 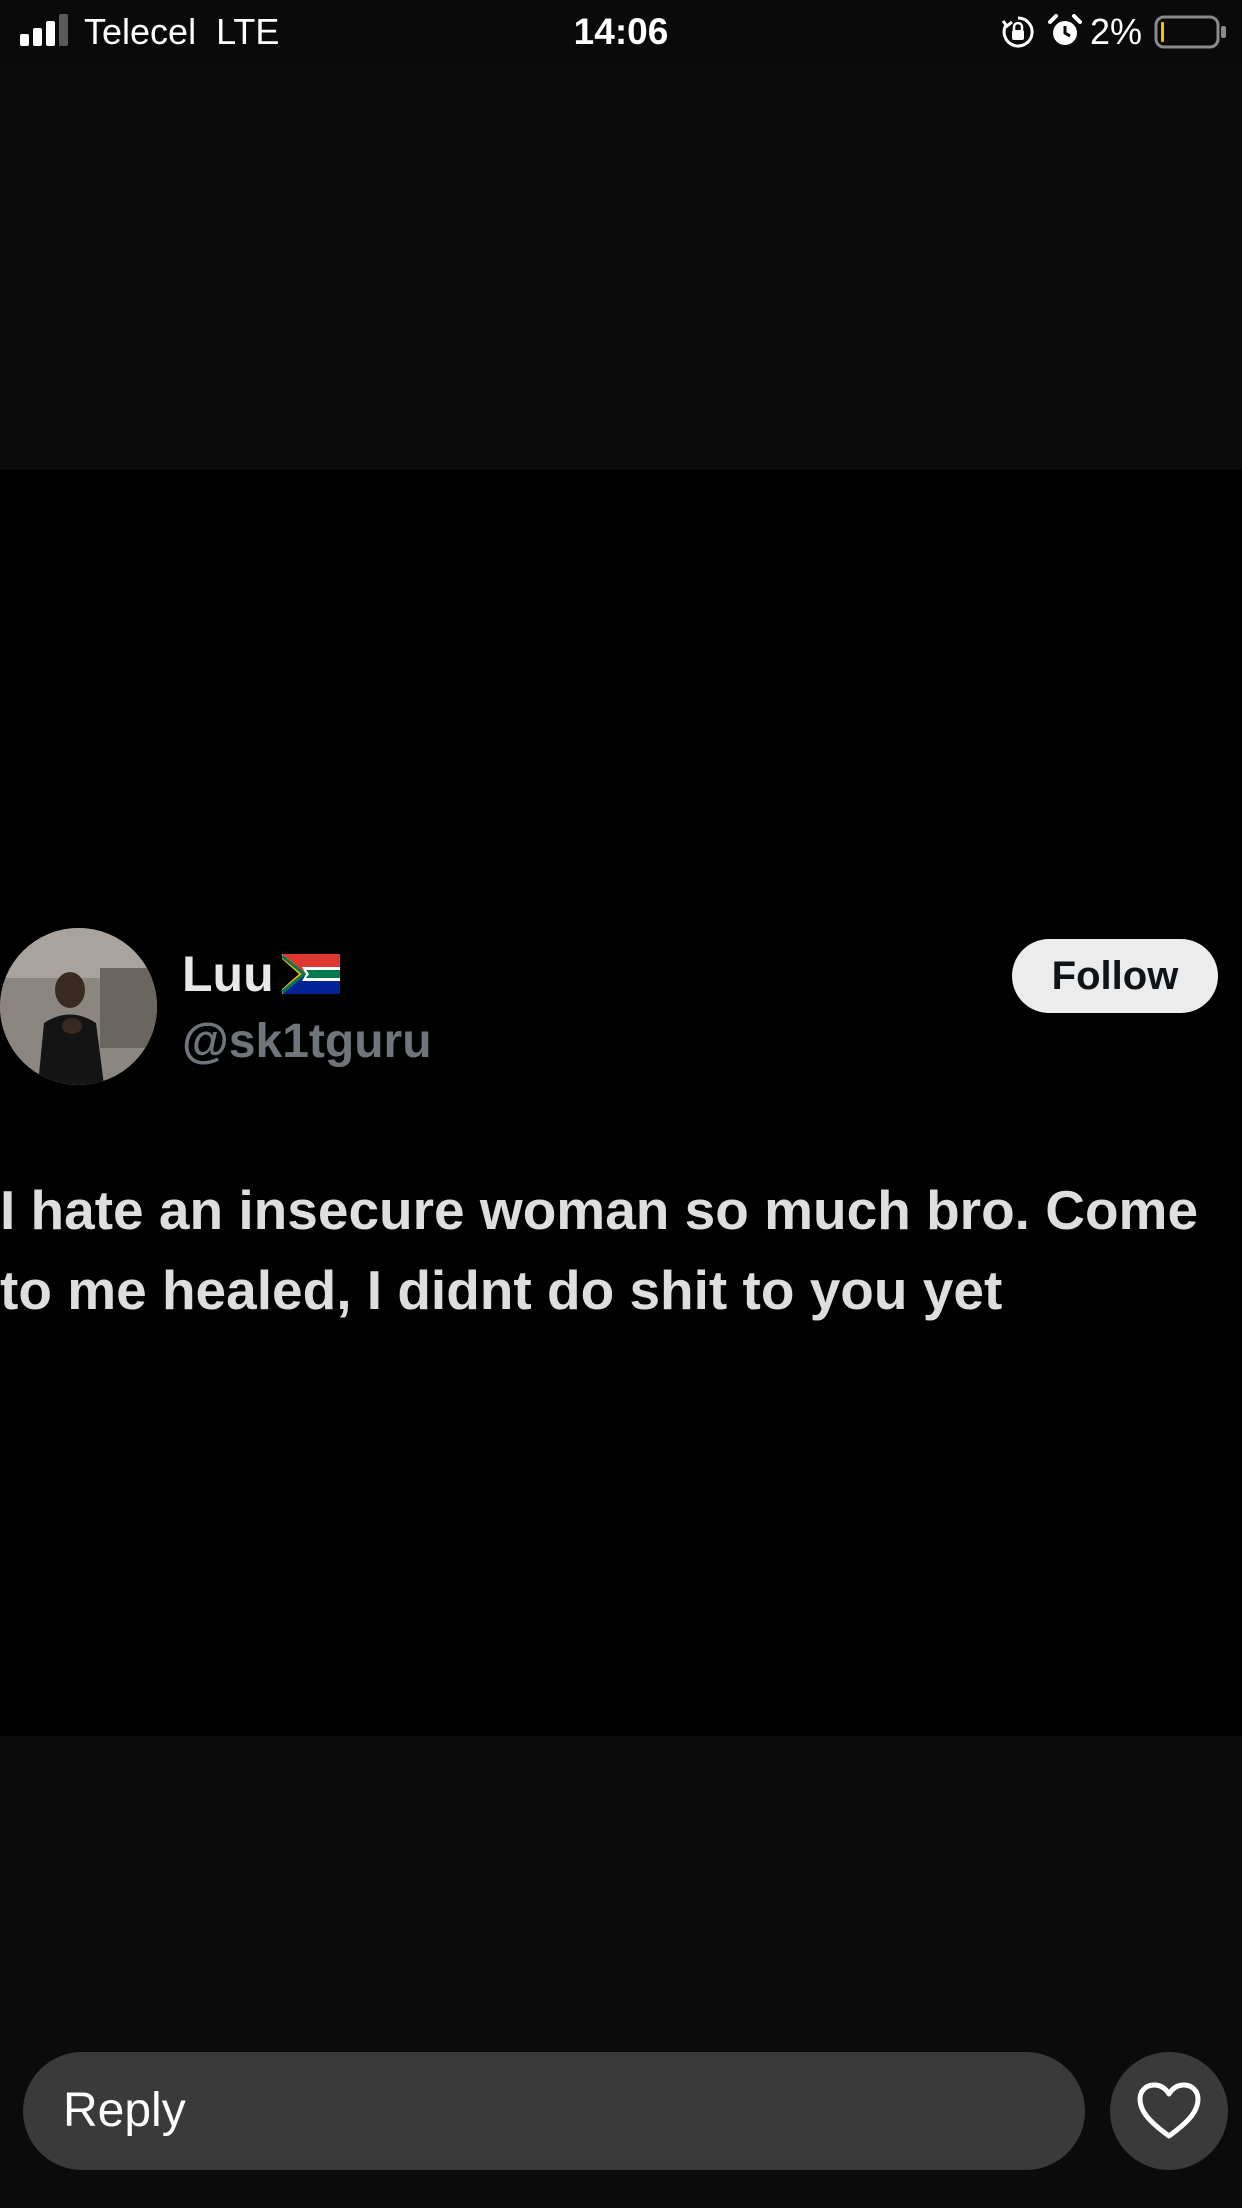 What do you see at coordinates (1116, 31) in the screenshot?
I see `battery-percent: 2%` at bounding box center [1116, 31].